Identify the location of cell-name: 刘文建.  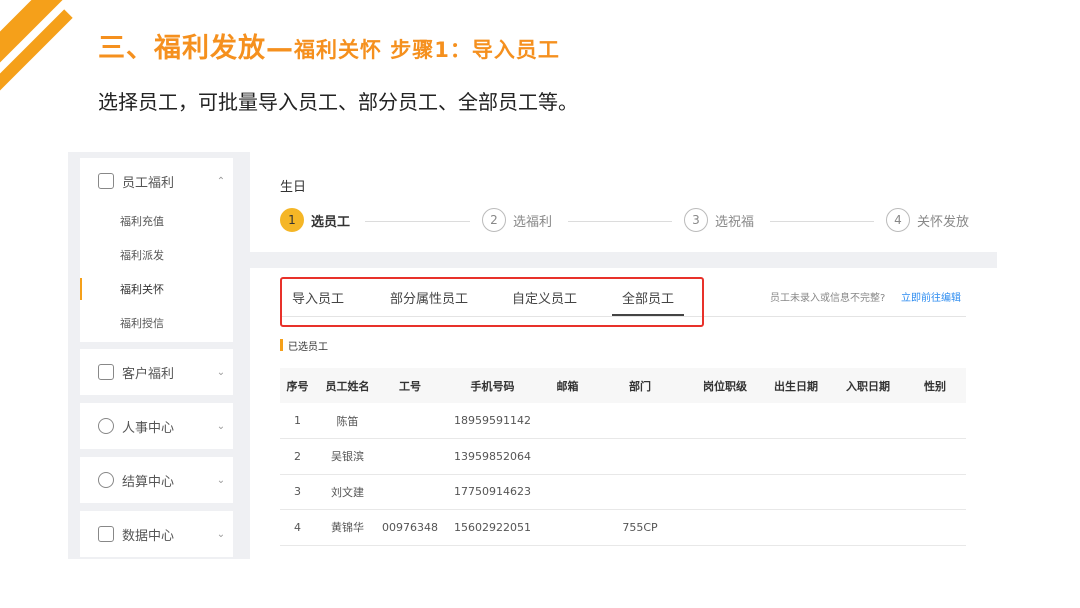
(347, 492).